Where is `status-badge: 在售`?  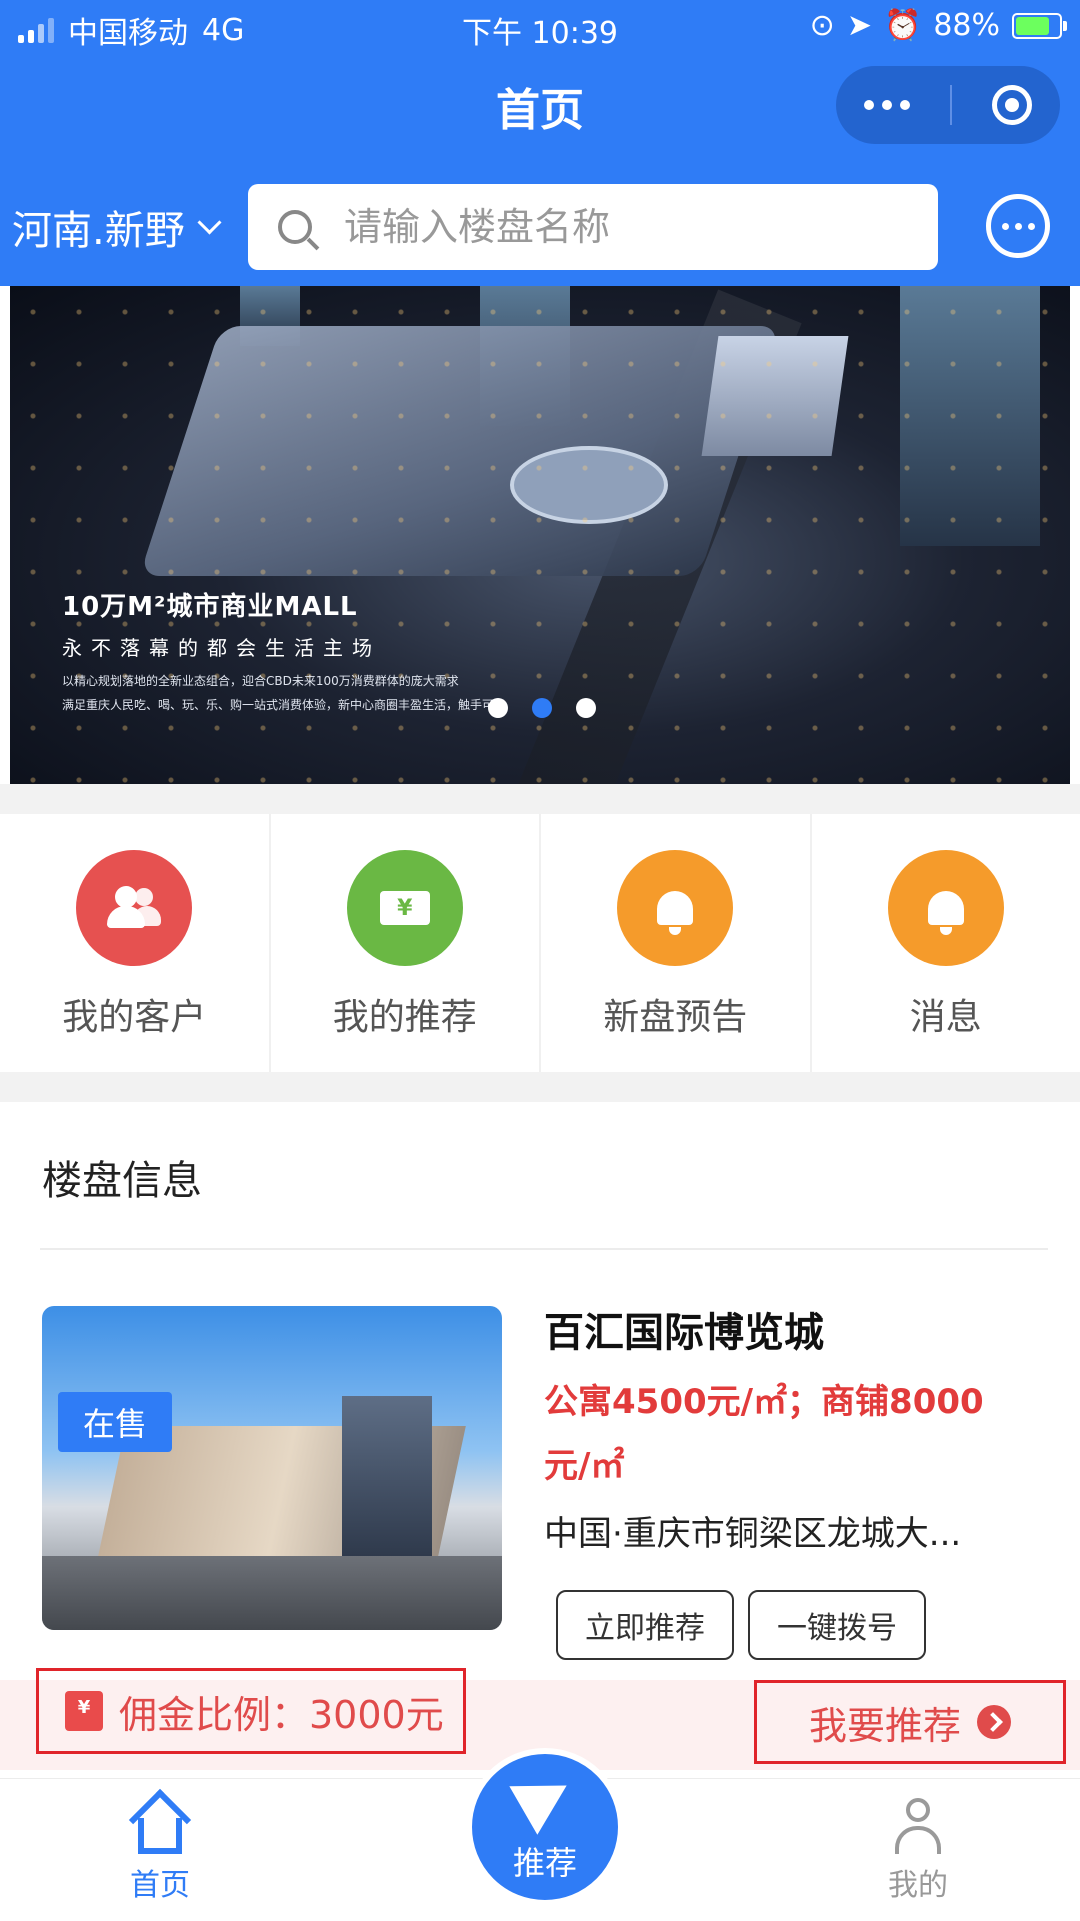
status-badge: 在售 is located at coordinates (115, 1422).